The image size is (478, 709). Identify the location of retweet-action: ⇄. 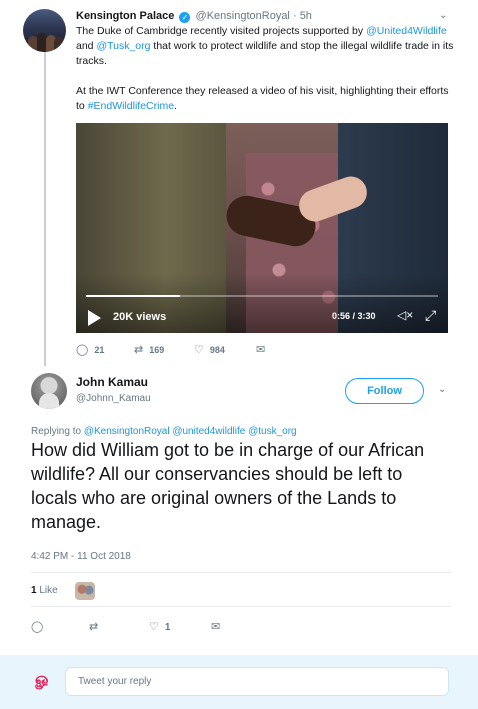
(96, 626).